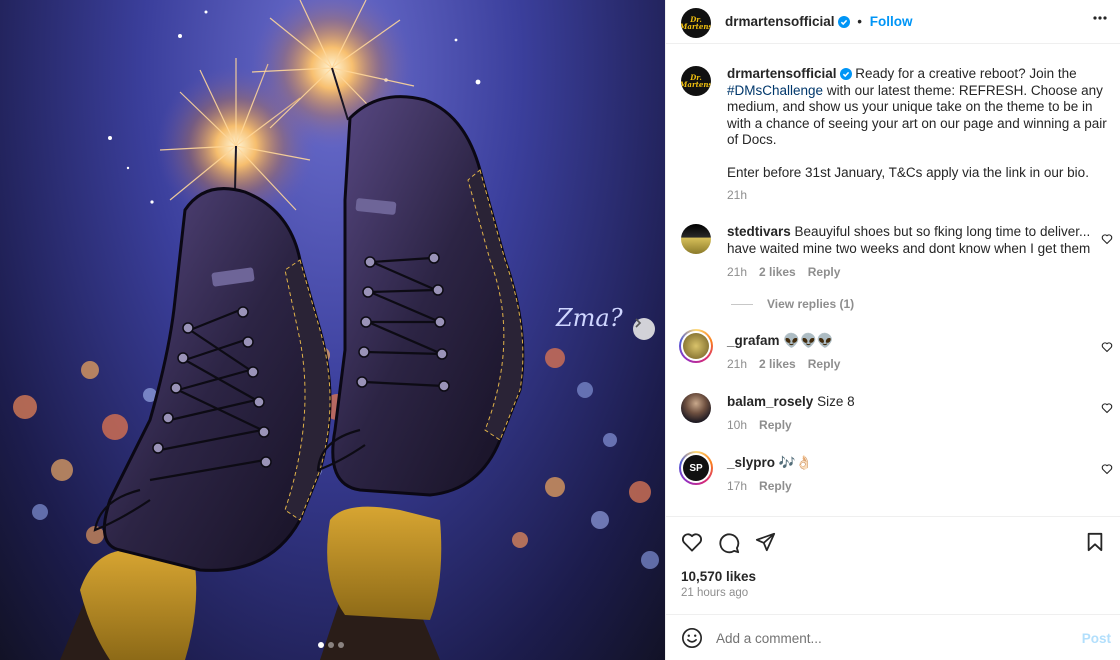 This screenshot has width=1120, height=660. I want to click on view-replies-button: View replies (1), so click(792, 304).